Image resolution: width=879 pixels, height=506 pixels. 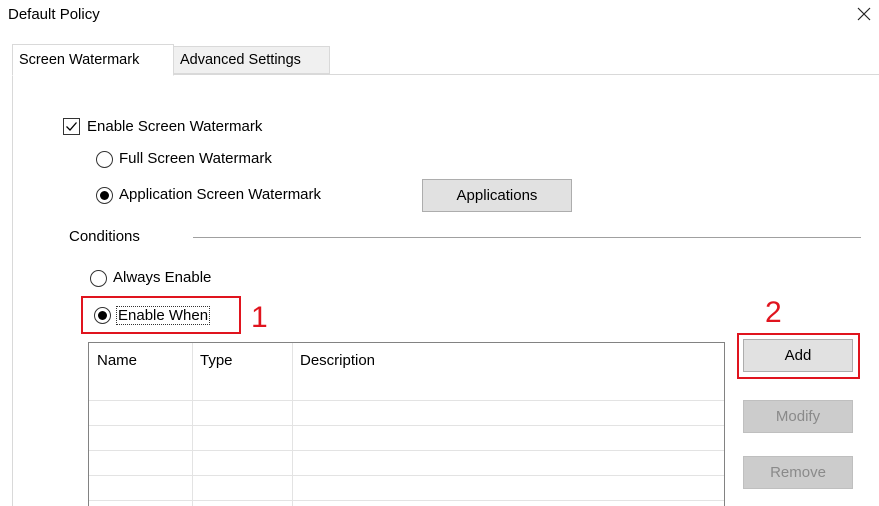 I want to click on applications-button: Applications, so click(x=497, y=195).